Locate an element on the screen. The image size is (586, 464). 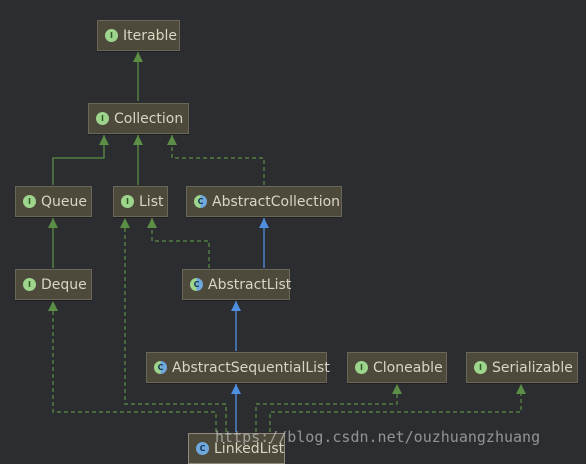
node-deque: I Deque is located at coordinates (53, 284).